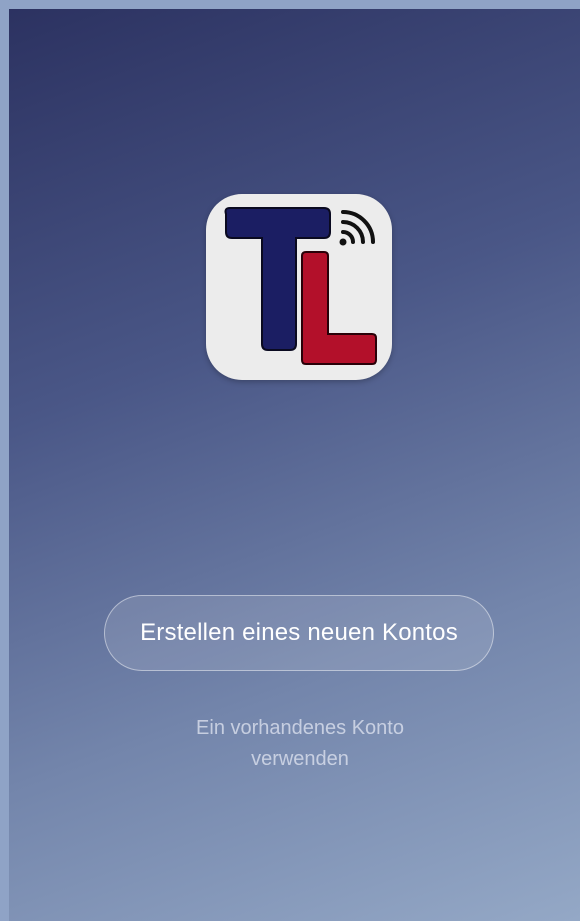 Image resolution: width=580 pixels, height=921 pixels. I want to click on tl-logo-wifi-icon, so click(300, 286).